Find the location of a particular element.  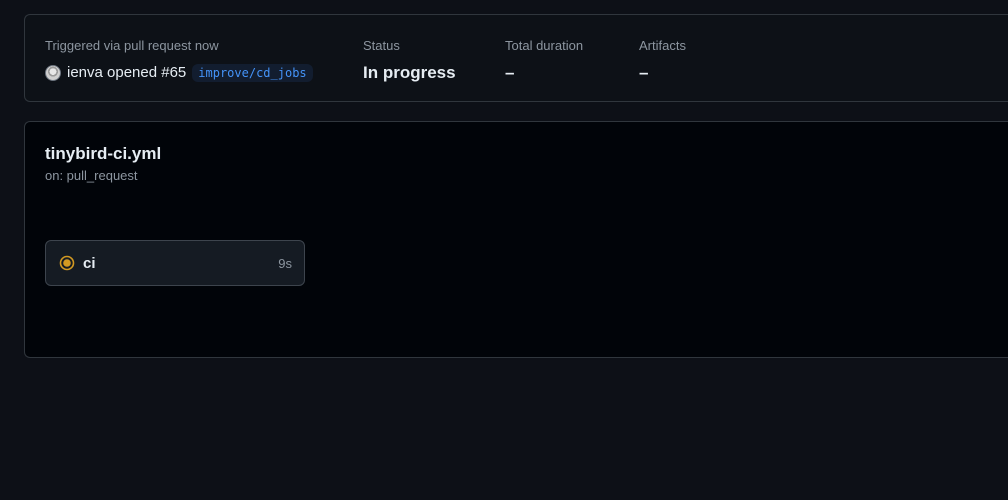

artifacts-section: Artifacts – is located at coordinates (662, 60).